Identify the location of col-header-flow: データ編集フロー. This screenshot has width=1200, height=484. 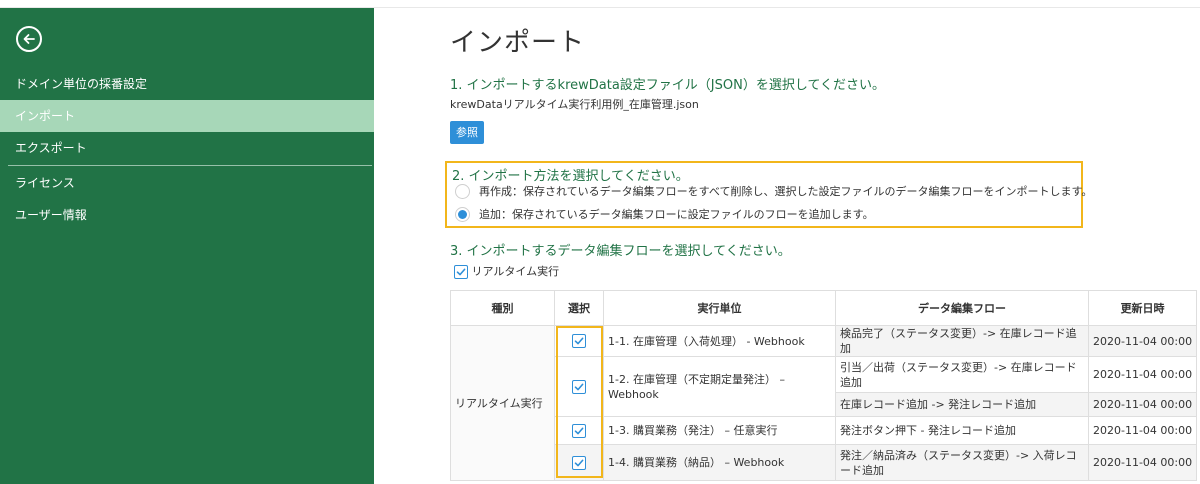
(962, 308).